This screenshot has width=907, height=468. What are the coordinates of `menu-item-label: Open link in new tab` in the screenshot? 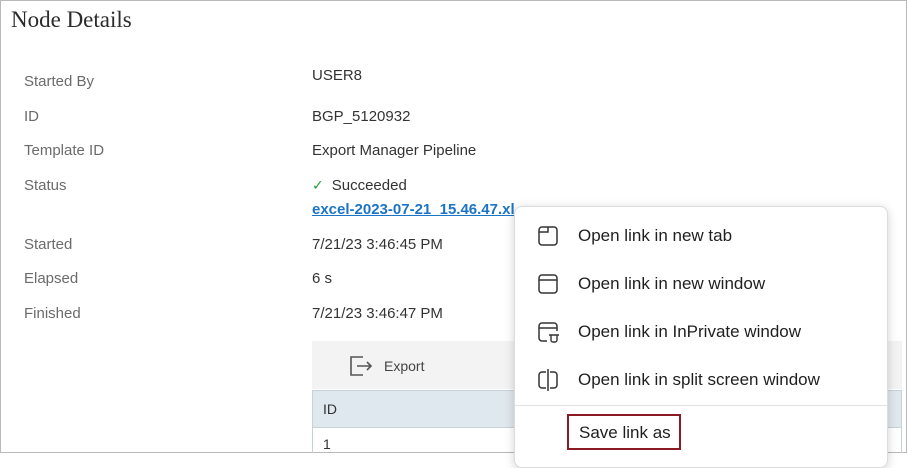 It's located at (655, 235).